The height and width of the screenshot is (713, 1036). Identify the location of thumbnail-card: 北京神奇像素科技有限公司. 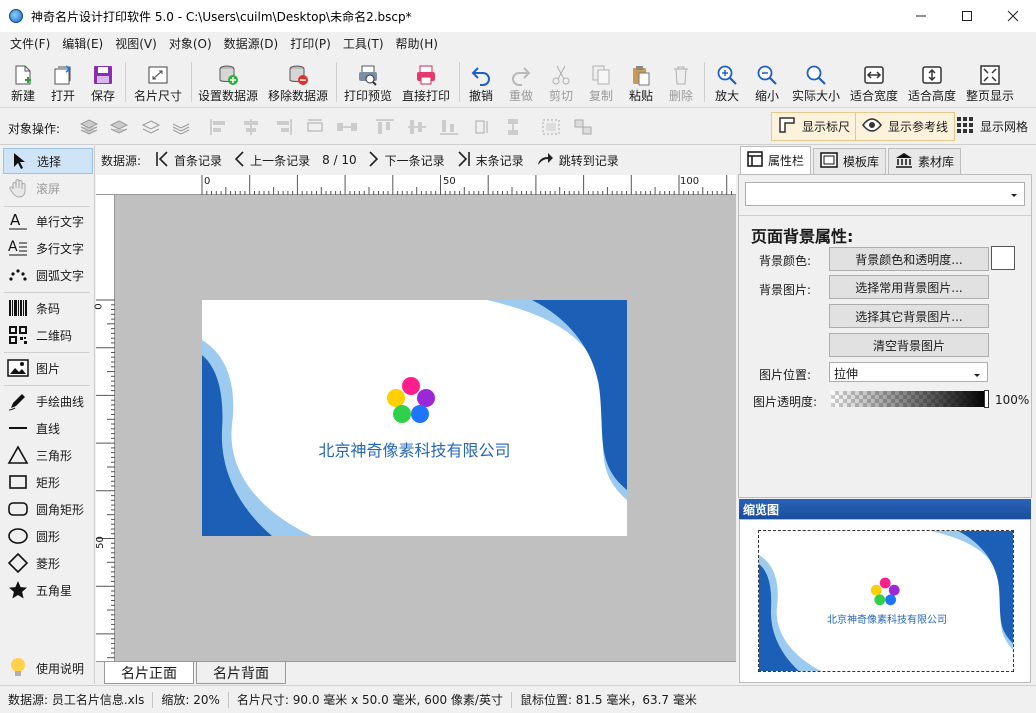
(886, 601).